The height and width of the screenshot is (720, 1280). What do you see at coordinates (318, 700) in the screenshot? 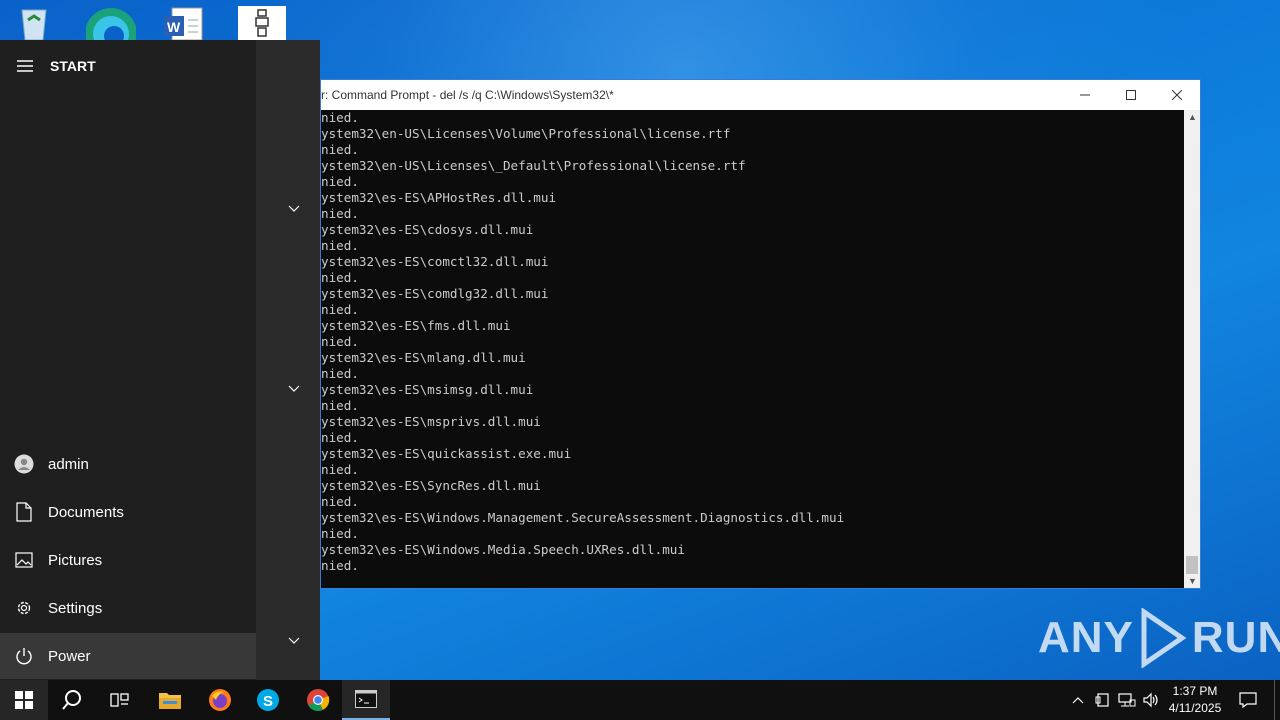
I see `chrome-button` at bounding box center [318, 700].